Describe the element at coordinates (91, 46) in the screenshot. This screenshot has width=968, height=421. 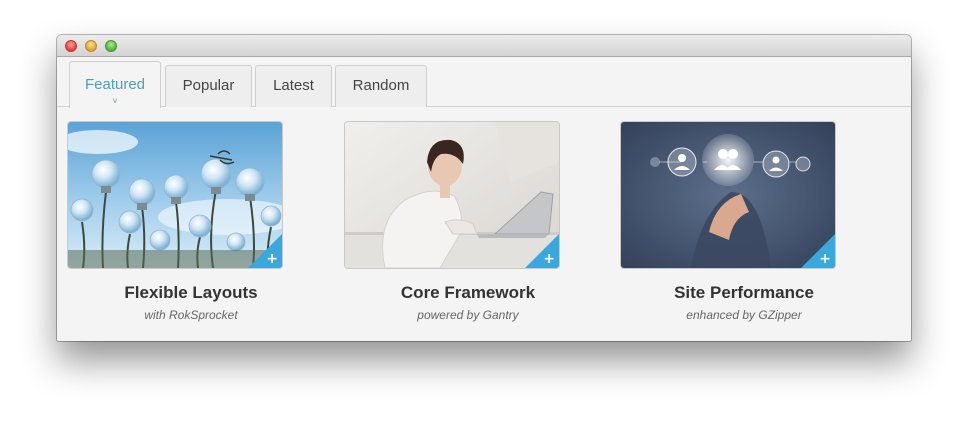
I see `minimize-window-button` at that location.